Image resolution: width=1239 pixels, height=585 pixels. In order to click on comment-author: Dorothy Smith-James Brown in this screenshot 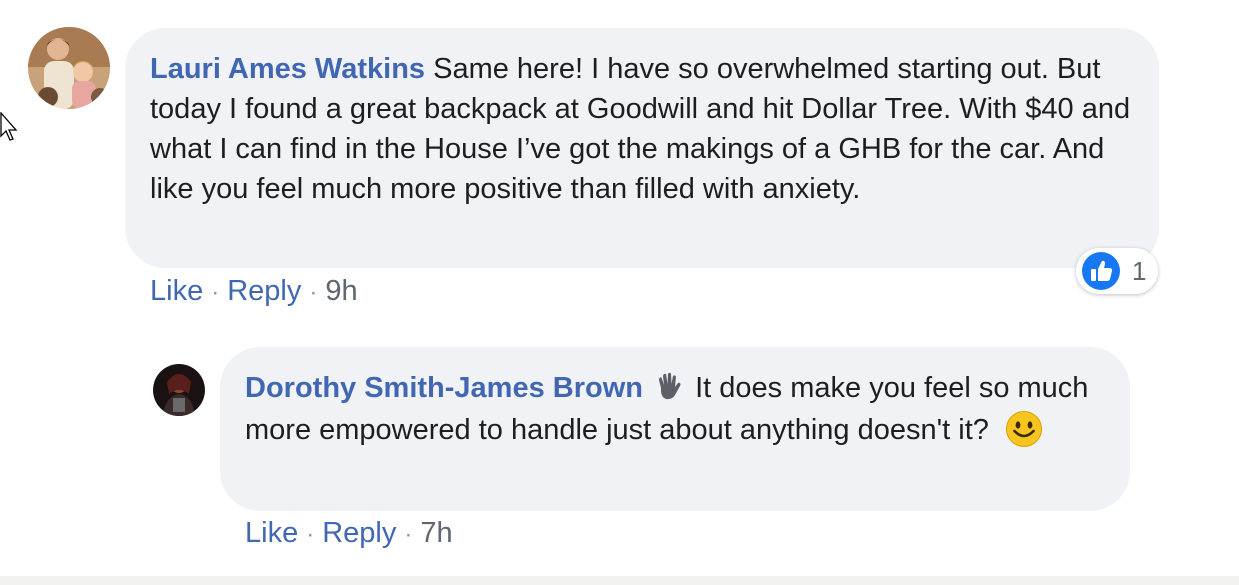, I will do `click(444, 388)`.